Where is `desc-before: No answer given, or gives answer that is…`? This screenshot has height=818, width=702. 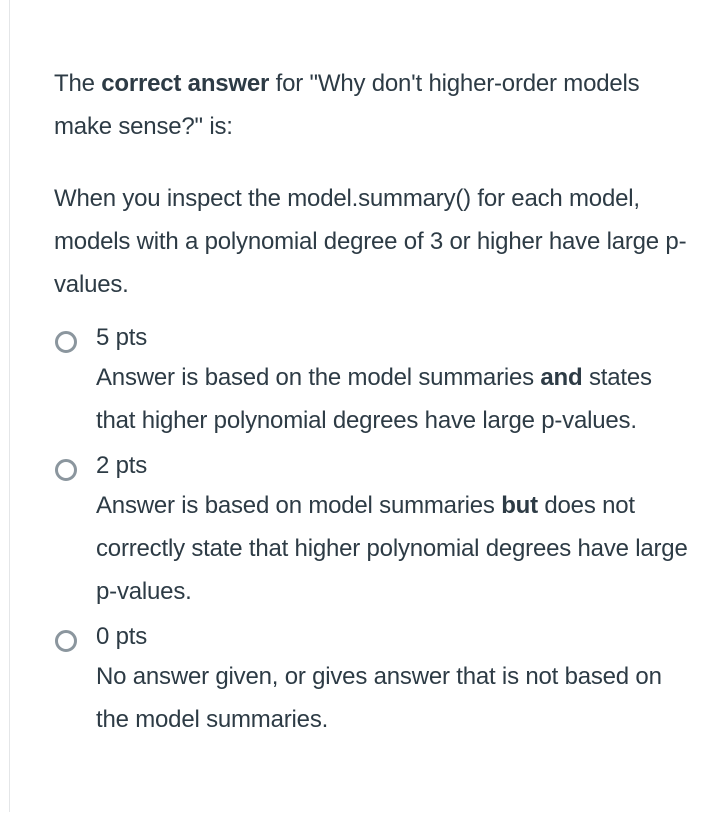
desc-before: No answer given, or gives answer that is… is located at coordinates (379, 698).